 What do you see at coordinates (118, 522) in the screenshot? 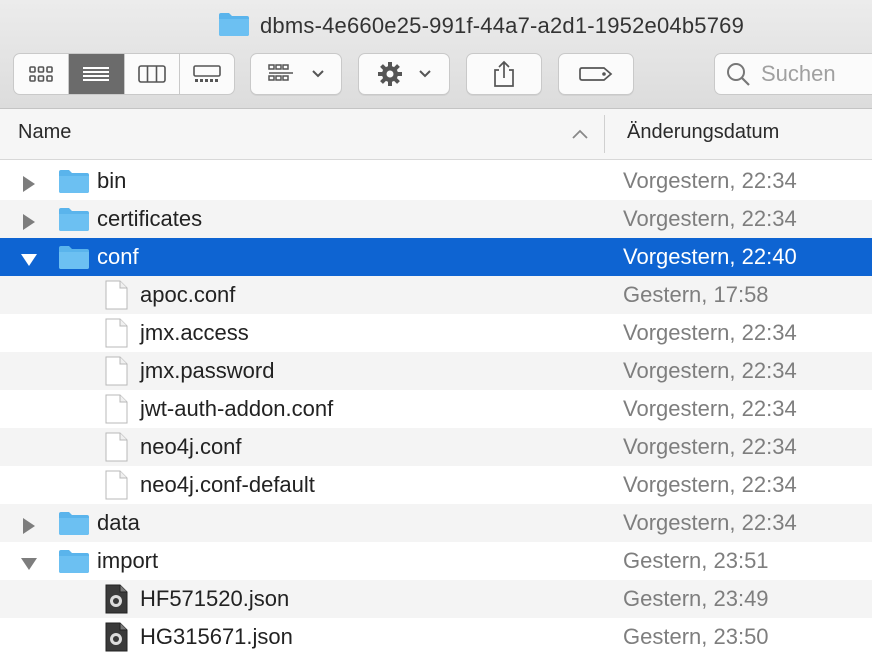
I see `item-name: data` at bounding box center [118, 522].